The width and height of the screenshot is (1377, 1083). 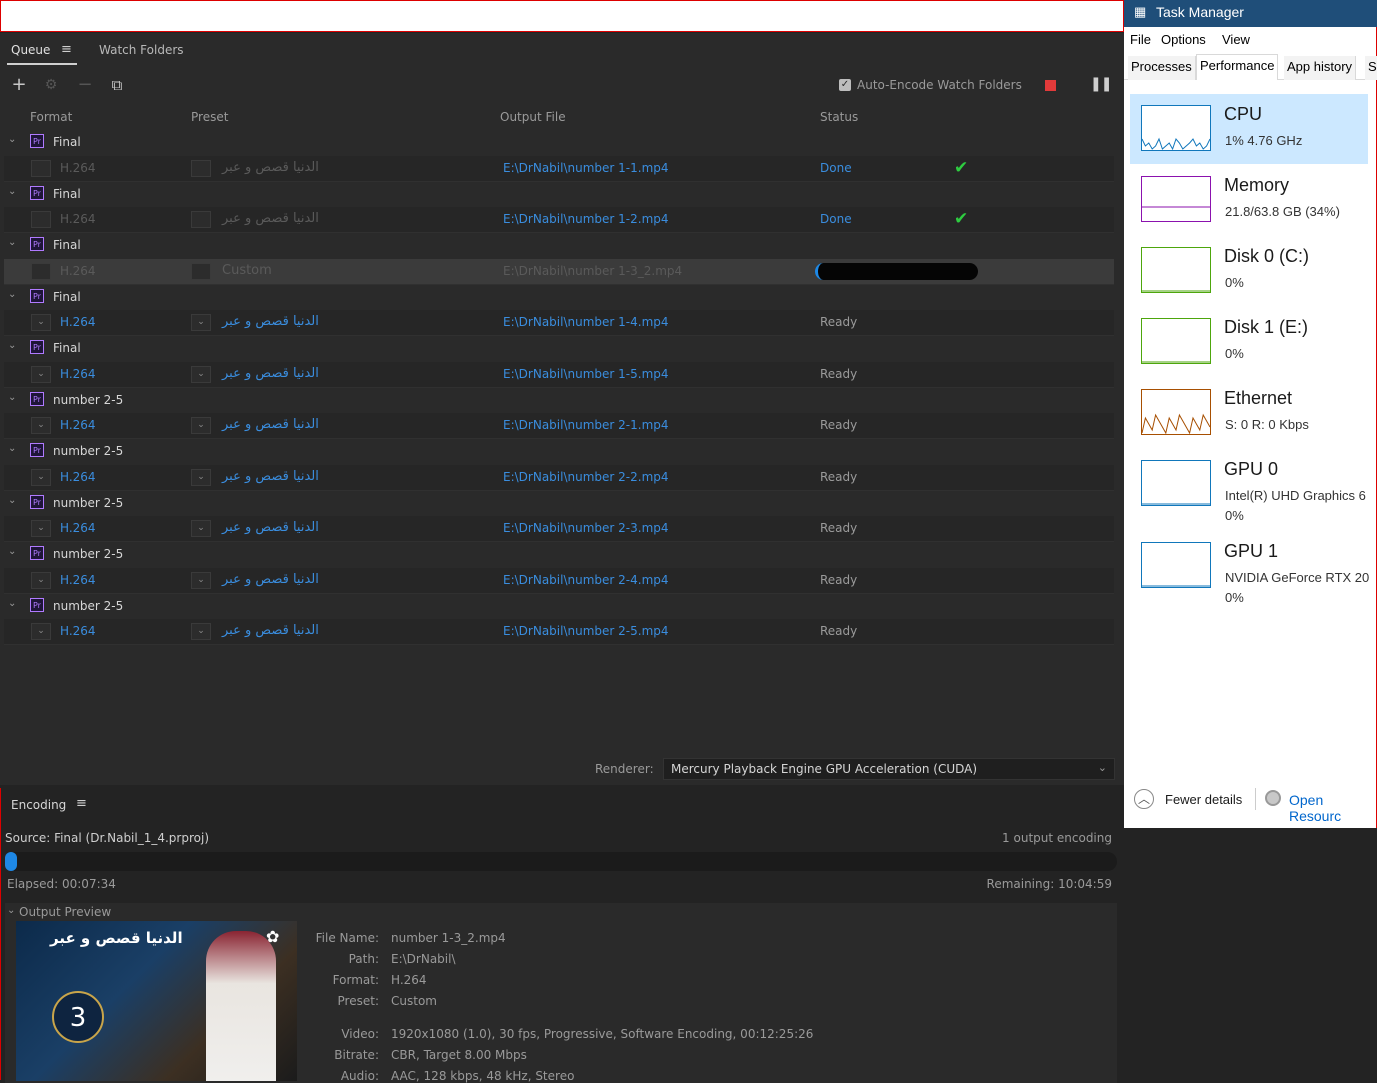 I want to click on output-file-link: E:\DrNabil\number 1-2.mp4, so click(x=586, y=219).